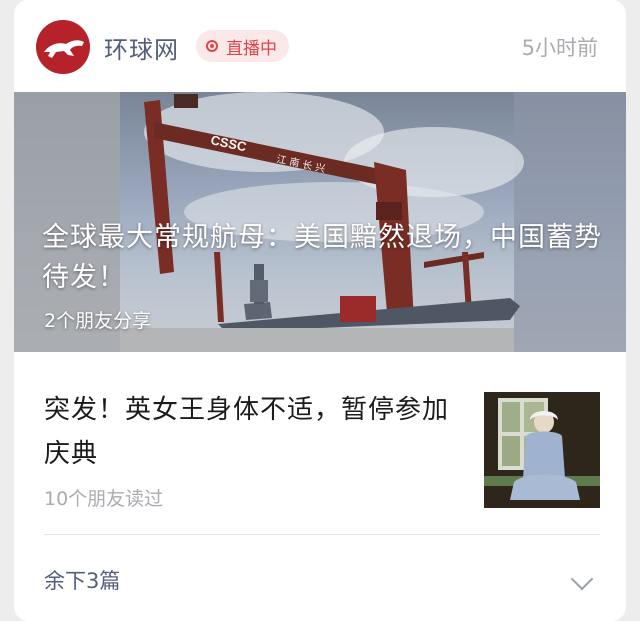  Describe the element at coordinates (582, 579) in the screenshot. I see `chevron-down-icon` at that location.